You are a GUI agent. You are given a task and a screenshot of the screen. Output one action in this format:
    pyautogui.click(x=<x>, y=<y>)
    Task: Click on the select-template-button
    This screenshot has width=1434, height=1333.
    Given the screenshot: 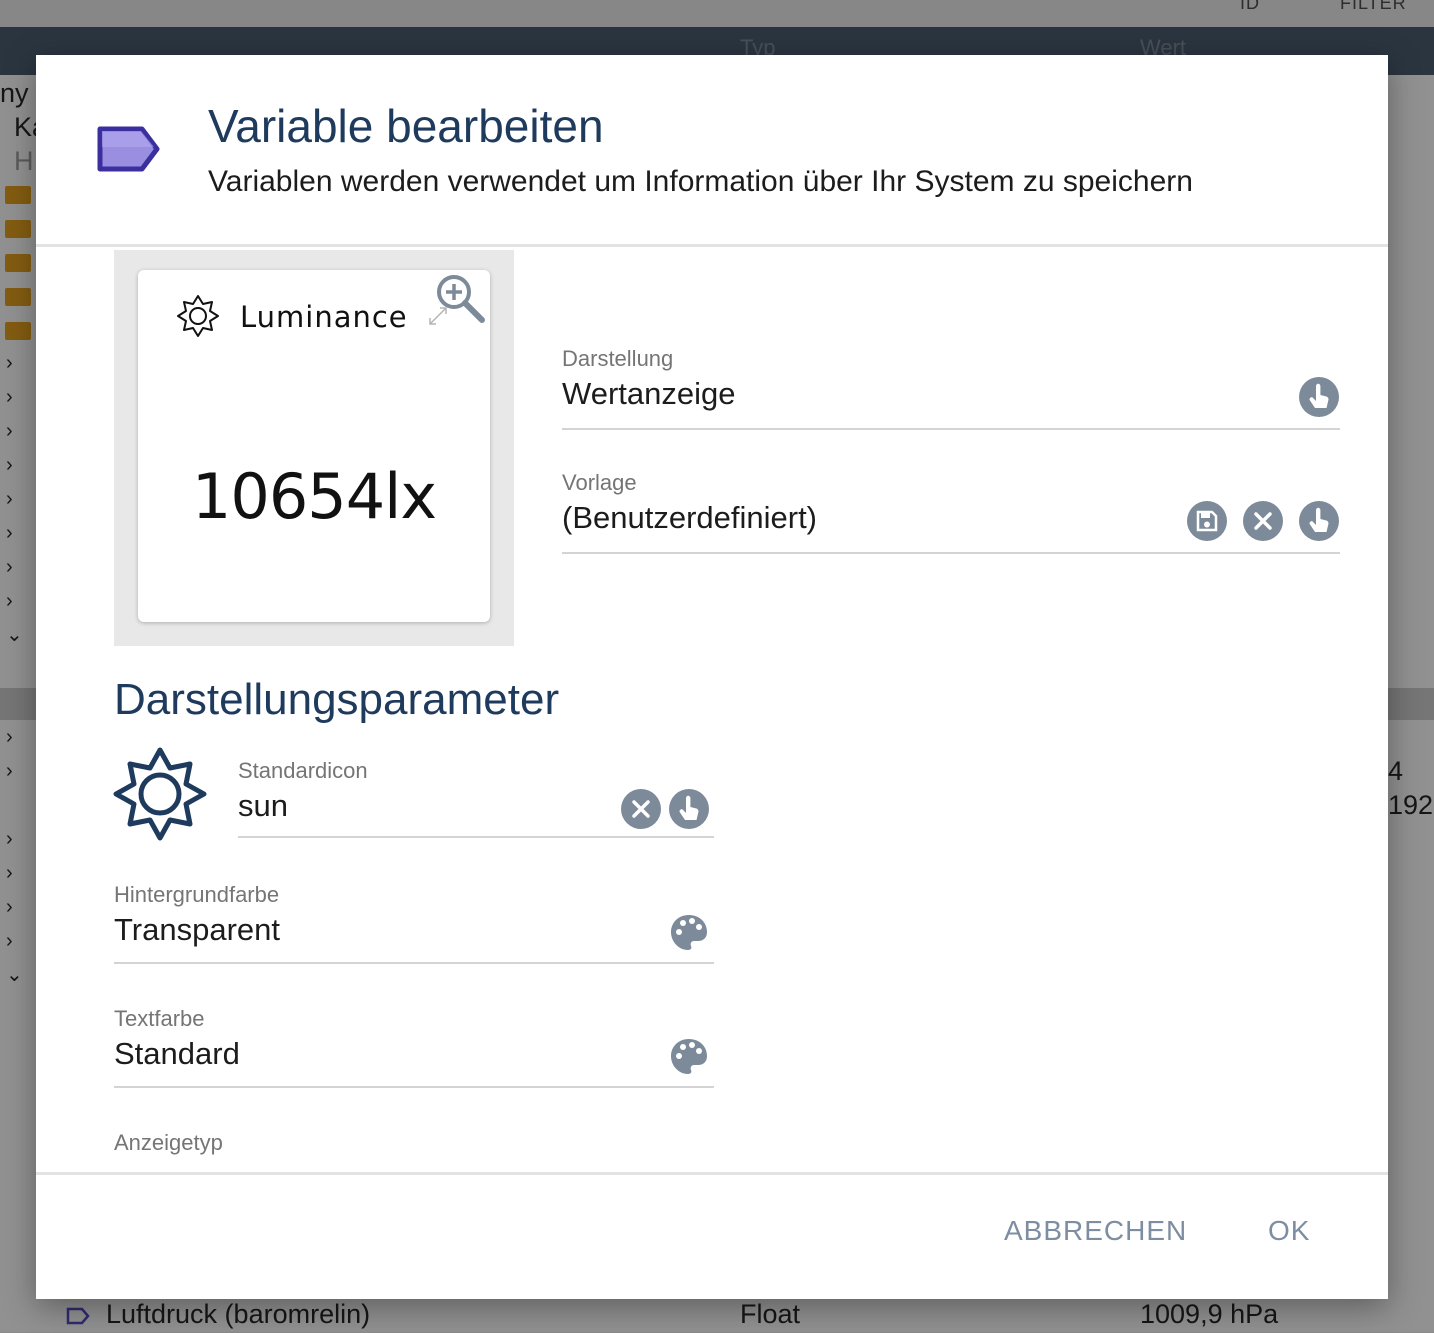 What is the action you would take?
    pyautogui.click(x=1319, y=521)
    